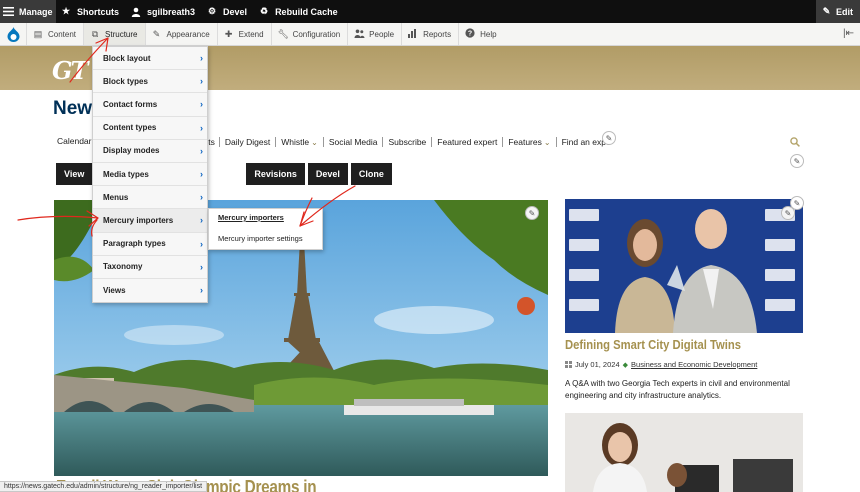  What do you see at coordinates (848, 33) in the screenshot?
I see `collapse-tray-icon: |⇤` at bounding box center [848, 33].